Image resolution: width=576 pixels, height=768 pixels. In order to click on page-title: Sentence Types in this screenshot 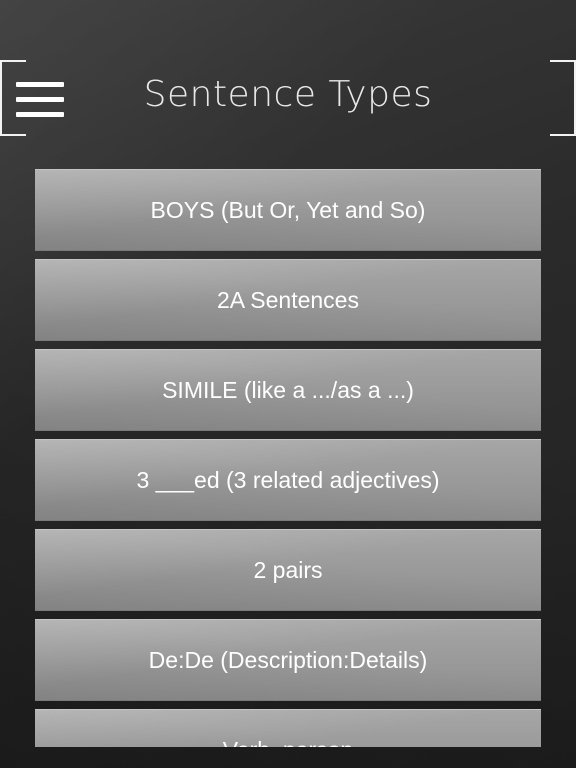, I will do `click(288, 94)`.